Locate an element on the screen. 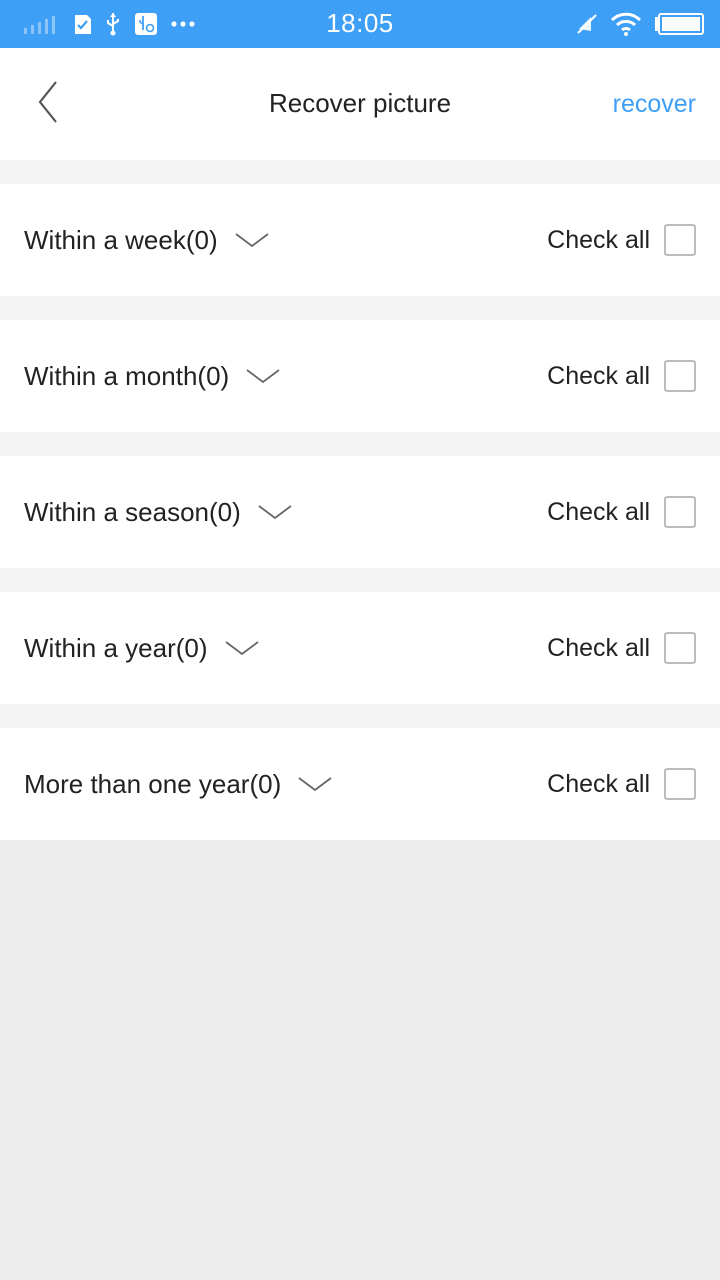  check-all-year: Check all is located at coordinates (621, 648).